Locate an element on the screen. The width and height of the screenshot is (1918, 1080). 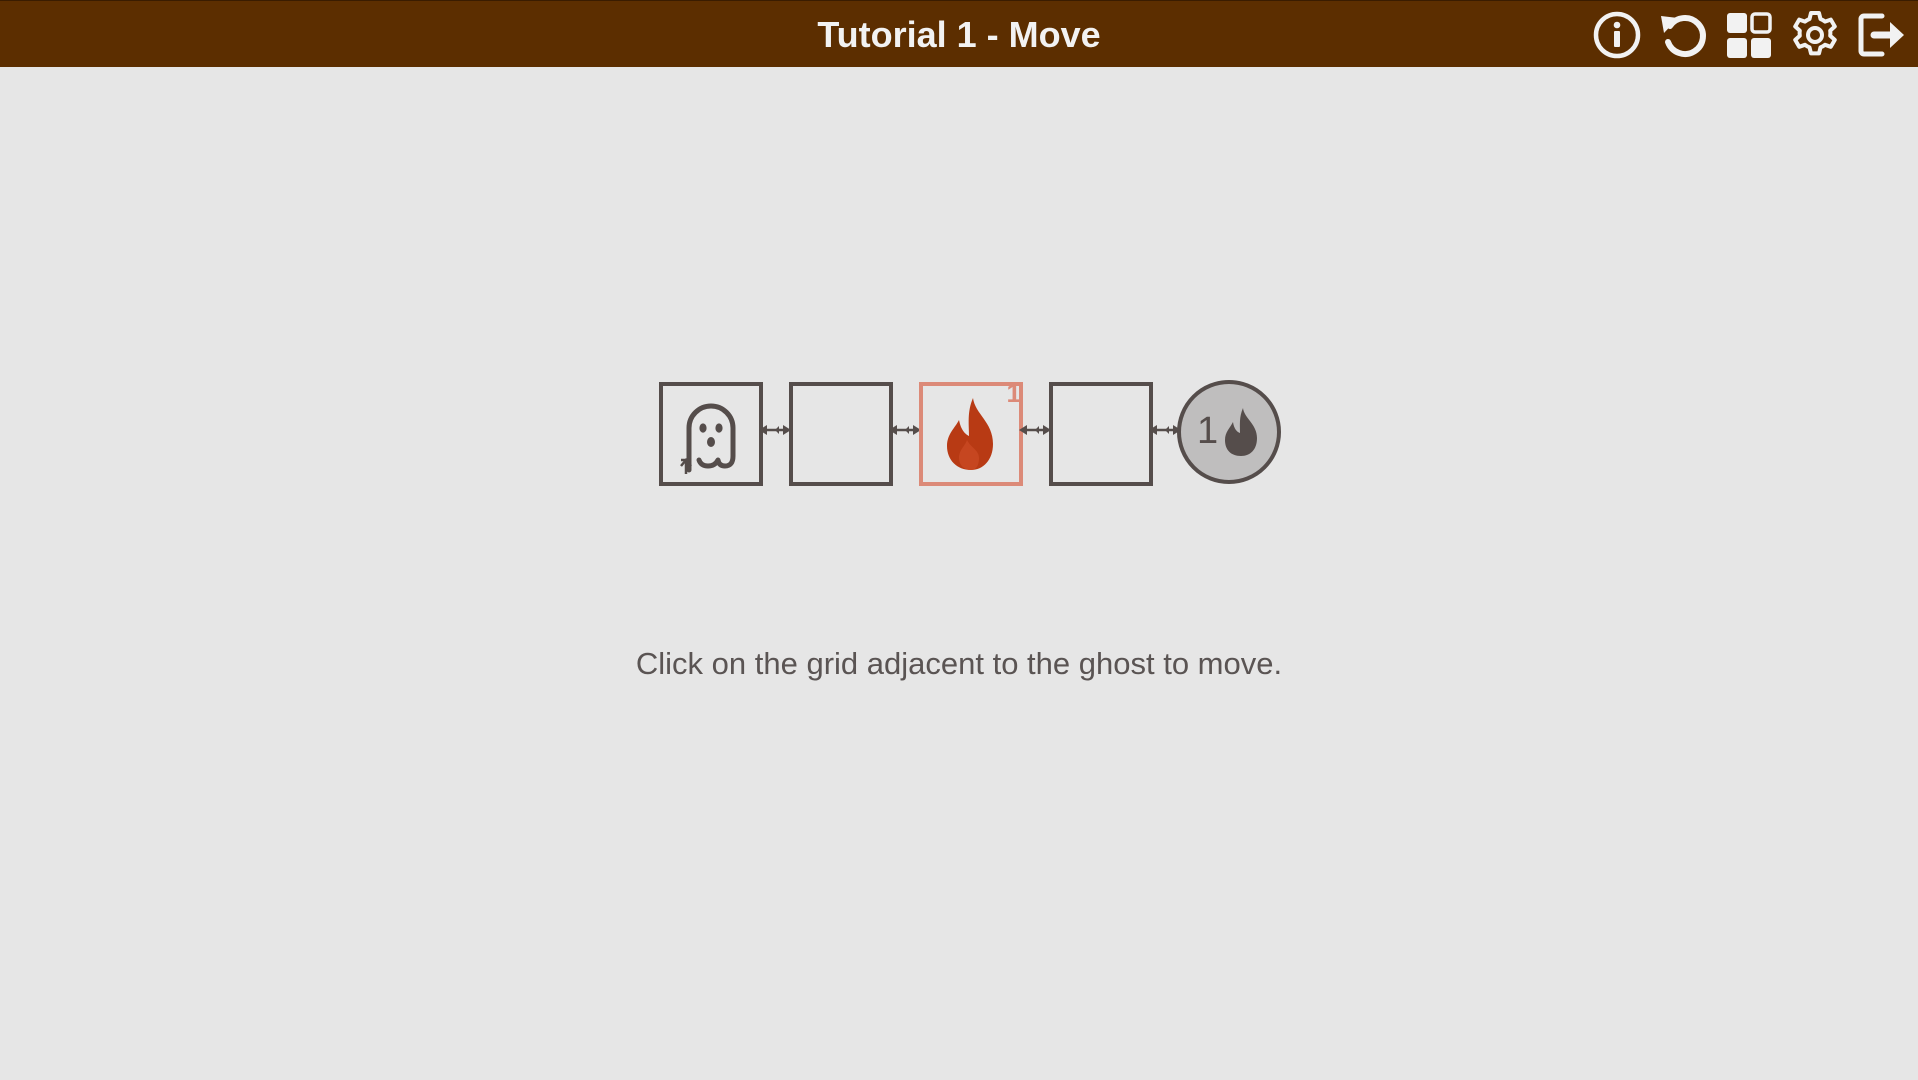
info-button is located at coordinates (1617, 35).